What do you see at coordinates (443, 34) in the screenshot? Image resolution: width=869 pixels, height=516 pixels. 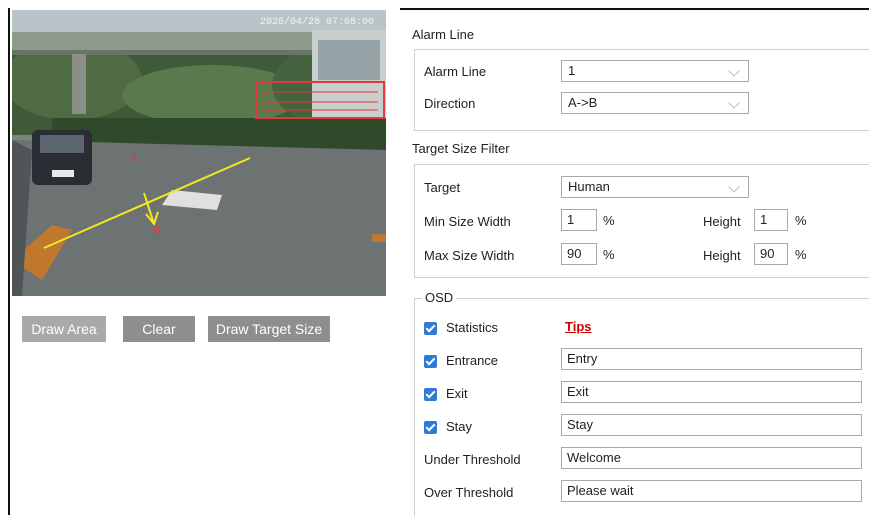 I see `alarm-line-section-title: Alarm Line` at bounding box center [443, 34].